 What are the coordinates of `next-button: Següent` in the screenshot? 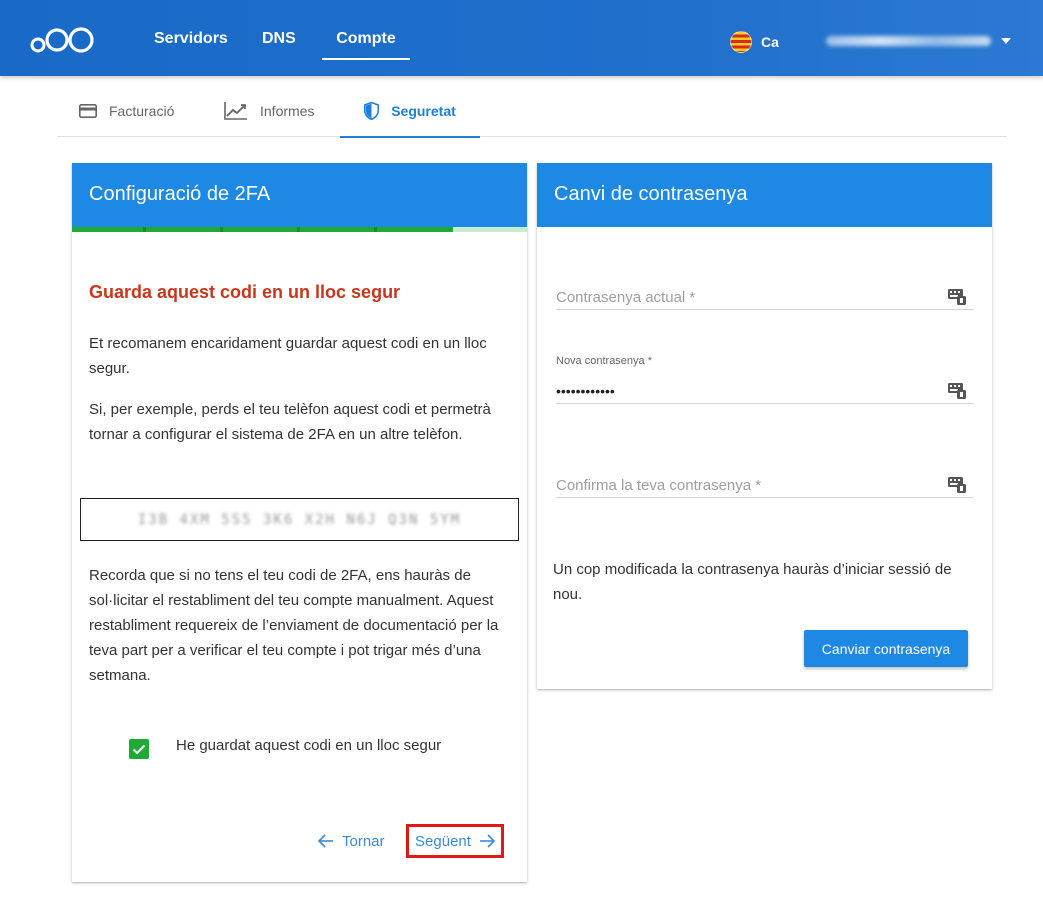 It's located at (455, 841).